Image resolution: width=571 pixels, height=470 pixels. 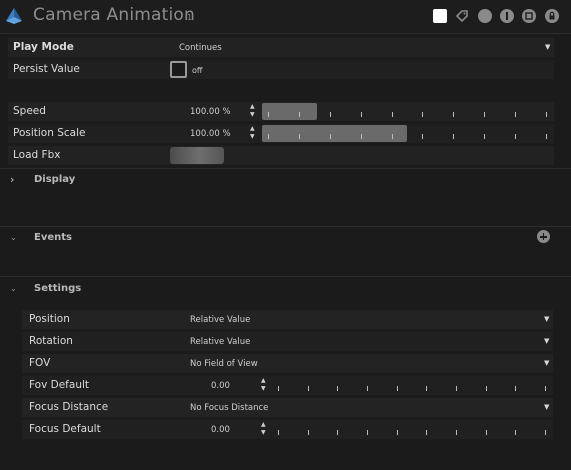 What do you see at coordinates (485, 16) in the screenshot?
I see `circle-icon` at bounding box center [485, 16].